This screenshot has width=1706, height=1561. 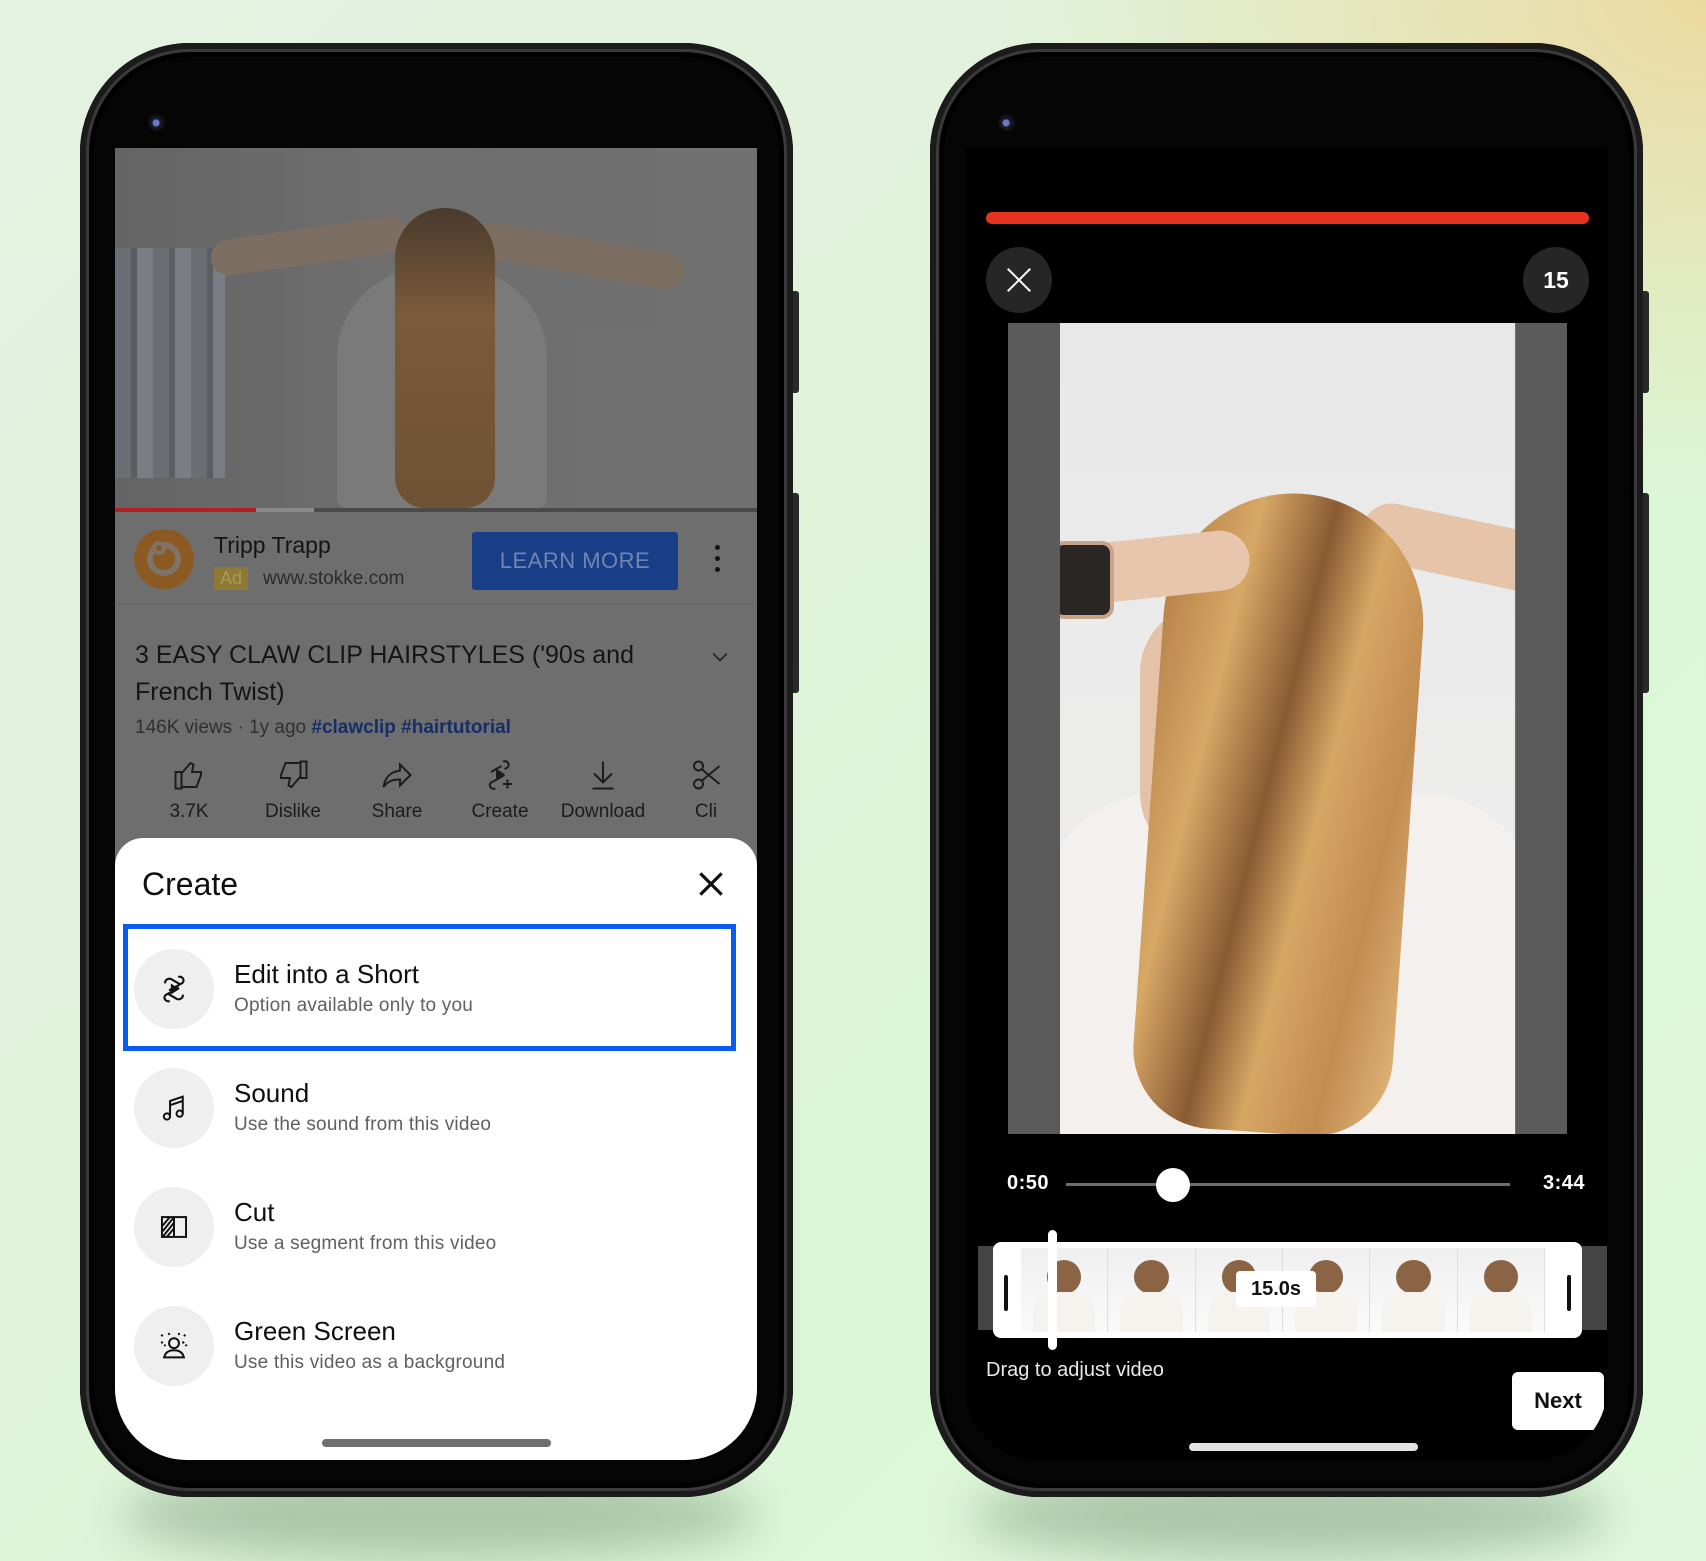 I want to click on chevron-down-icon, so click(x=720, y=654).